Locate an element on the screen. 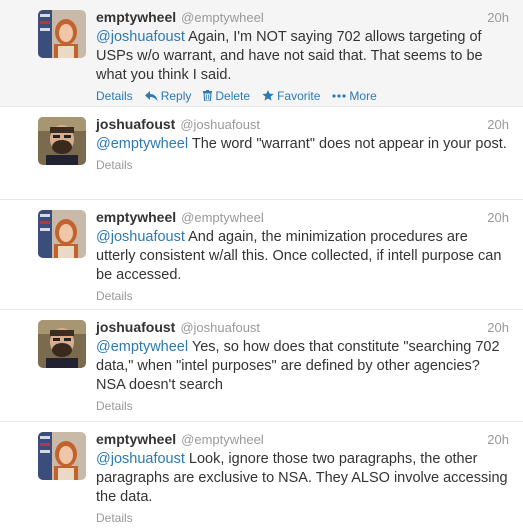  more-dots-icon is located at coordinates (339, 95).